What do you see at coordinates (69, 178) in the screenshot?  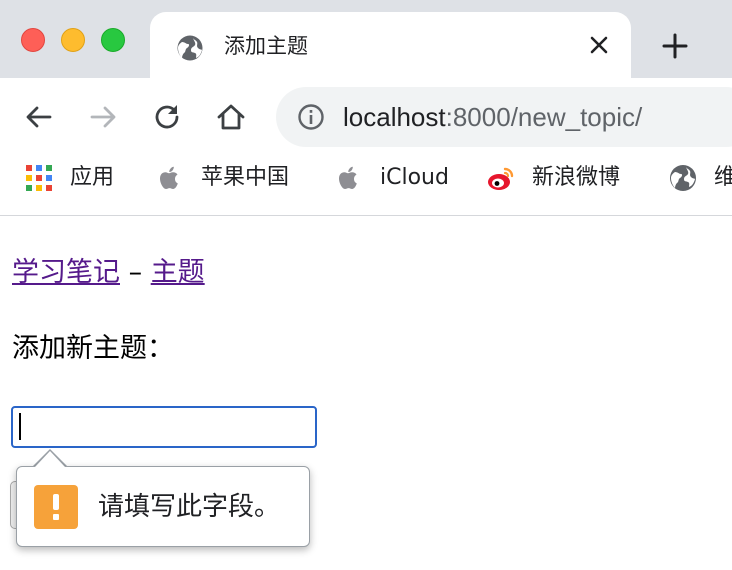 I see `bookmark-apps: 应用` at bounding box center [69, 178].